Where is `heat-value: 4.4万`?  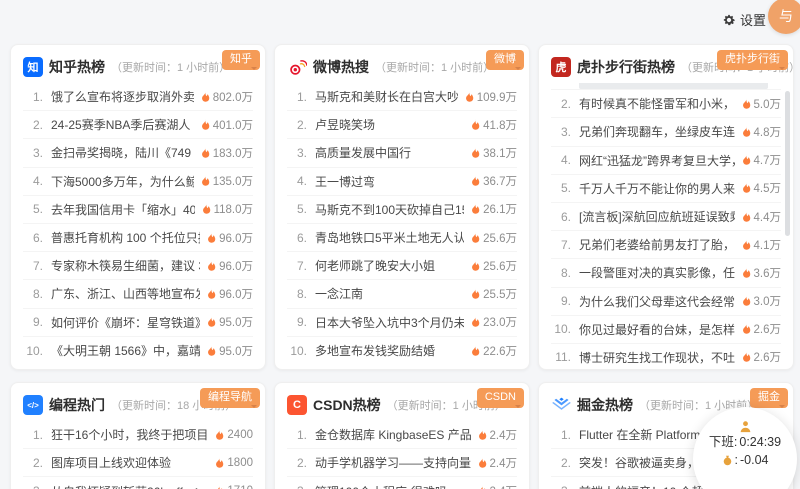 heat-value: 4.4万 is located at coordinates (761, 217).